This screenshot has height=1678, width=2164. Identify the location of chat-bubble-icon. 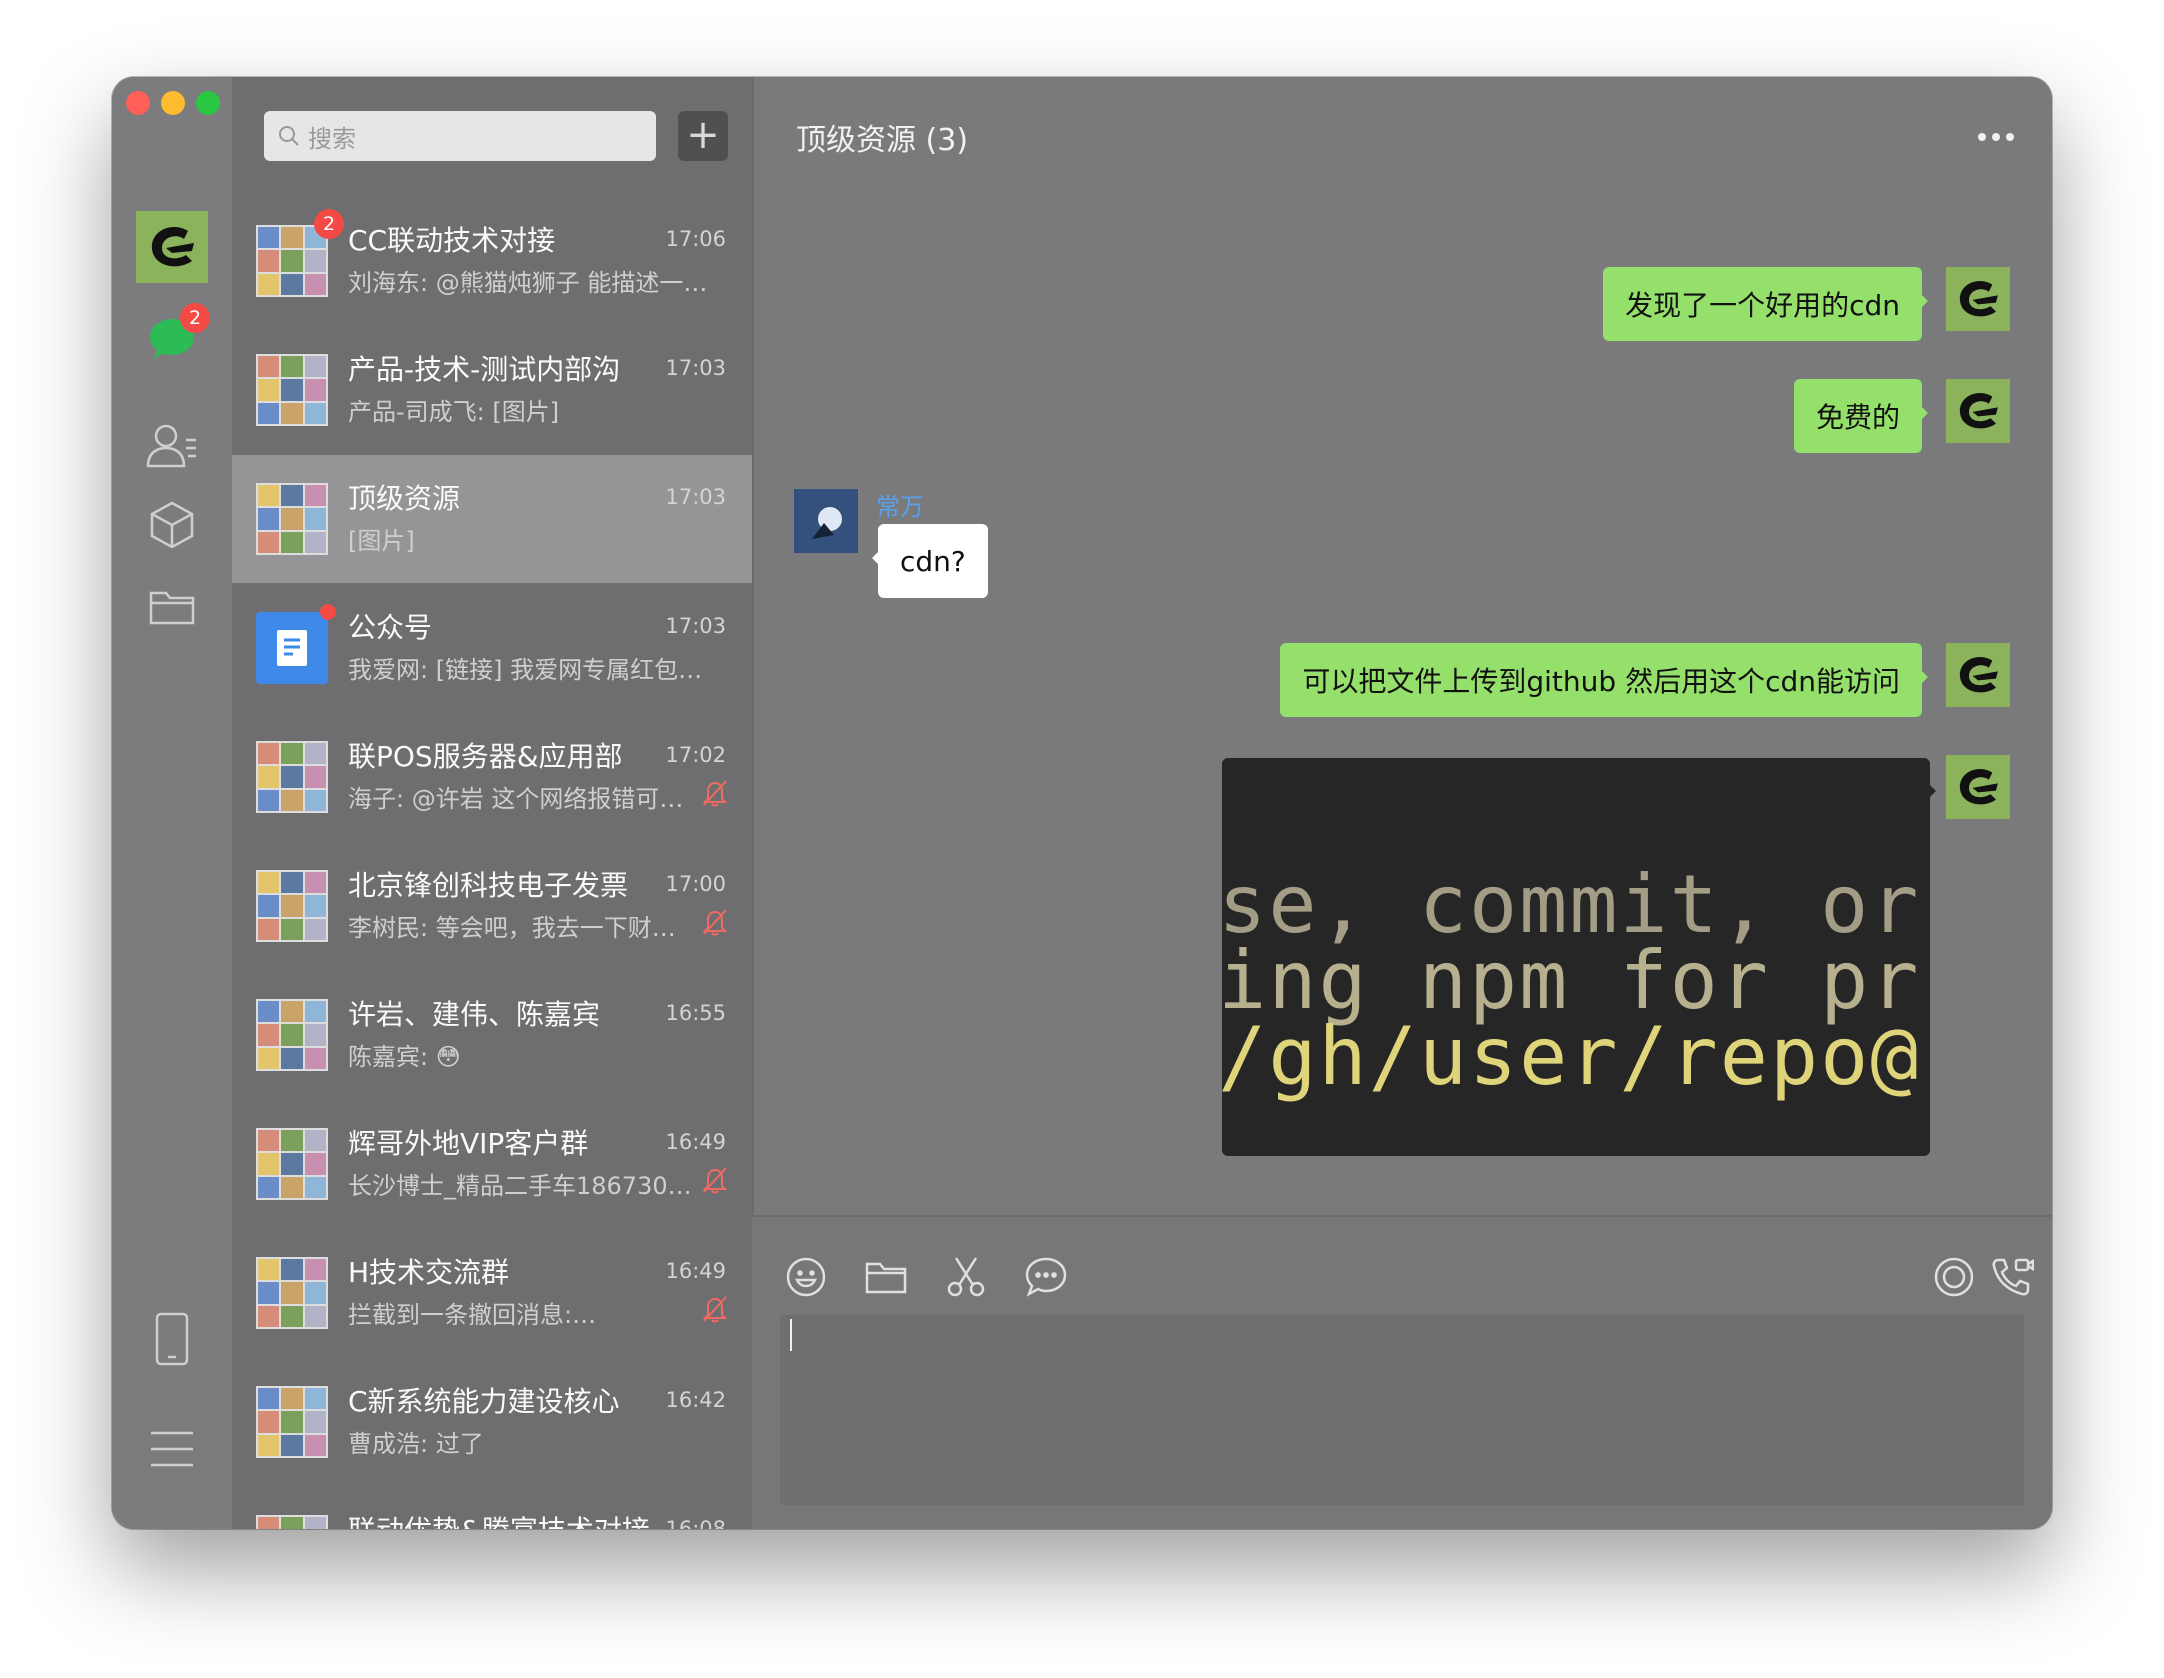
(1046, 1277).